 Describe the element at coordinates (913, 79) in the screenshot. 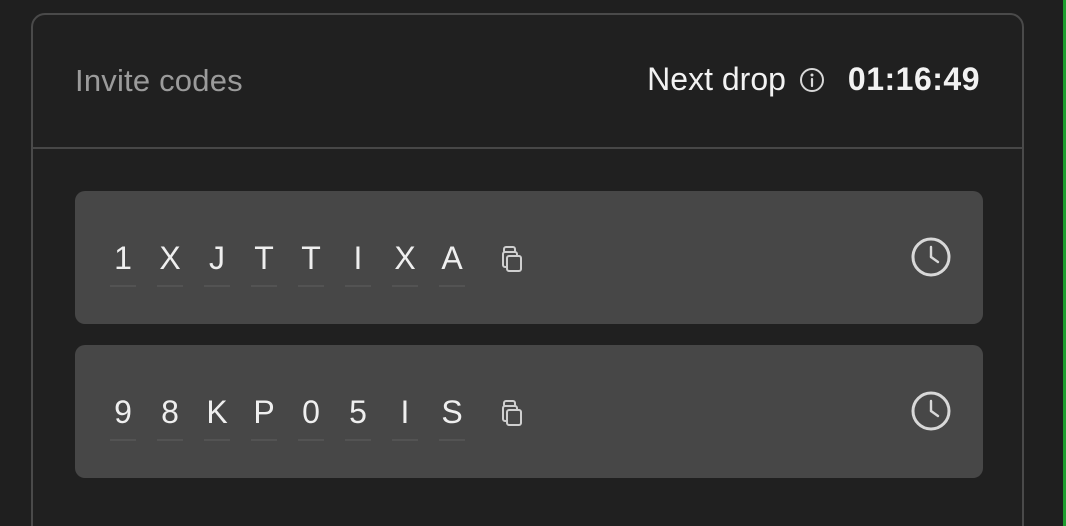

I see `next-drop-timer: 01:16:49` at that location.